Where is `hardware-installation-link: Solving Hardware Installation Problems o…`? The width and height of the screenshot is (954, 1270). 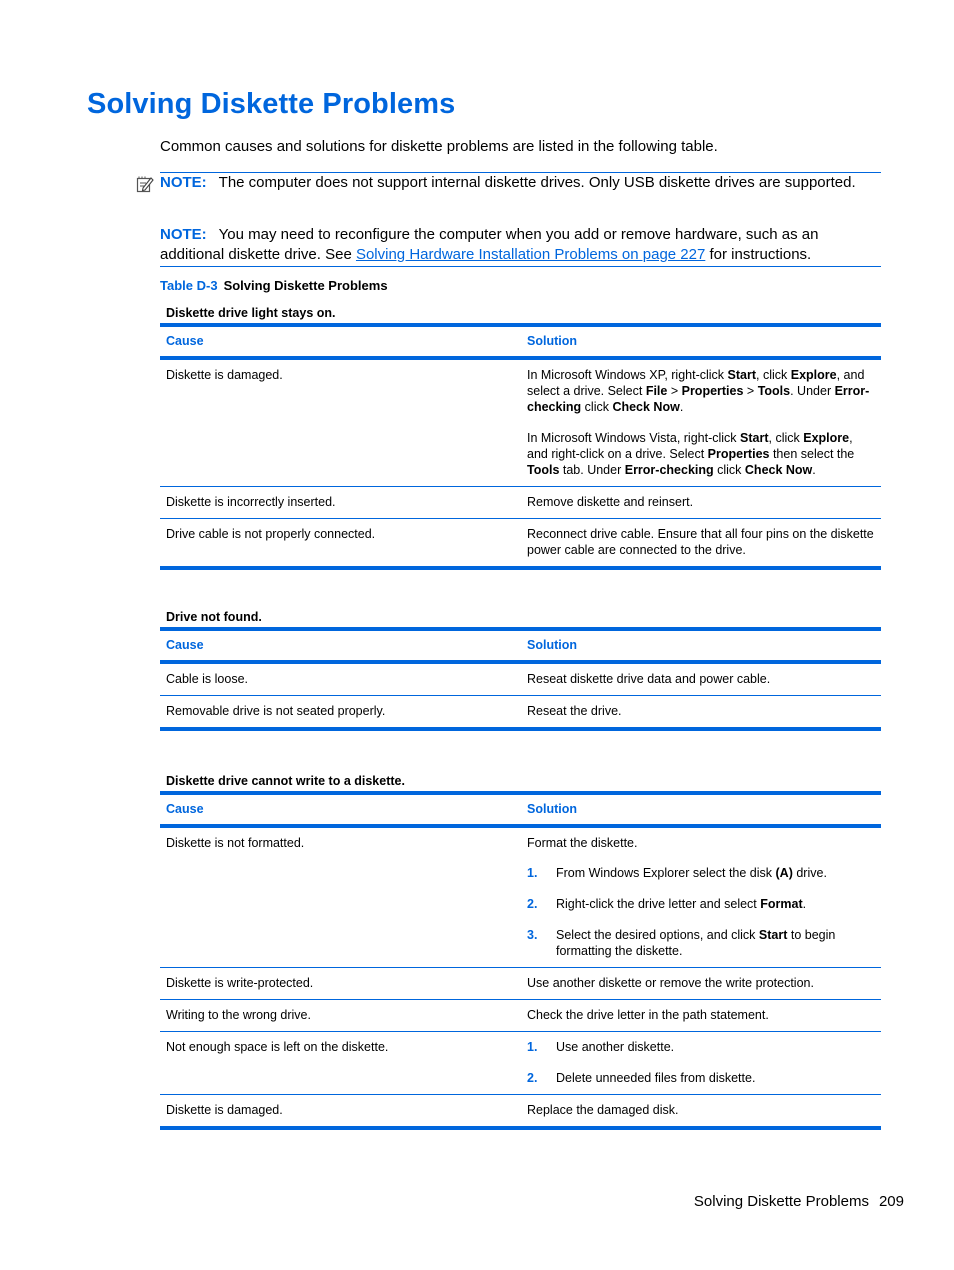
hardware-installation-link: Solving Hardware Installation Problems o… is located at coordinates (530, 254).